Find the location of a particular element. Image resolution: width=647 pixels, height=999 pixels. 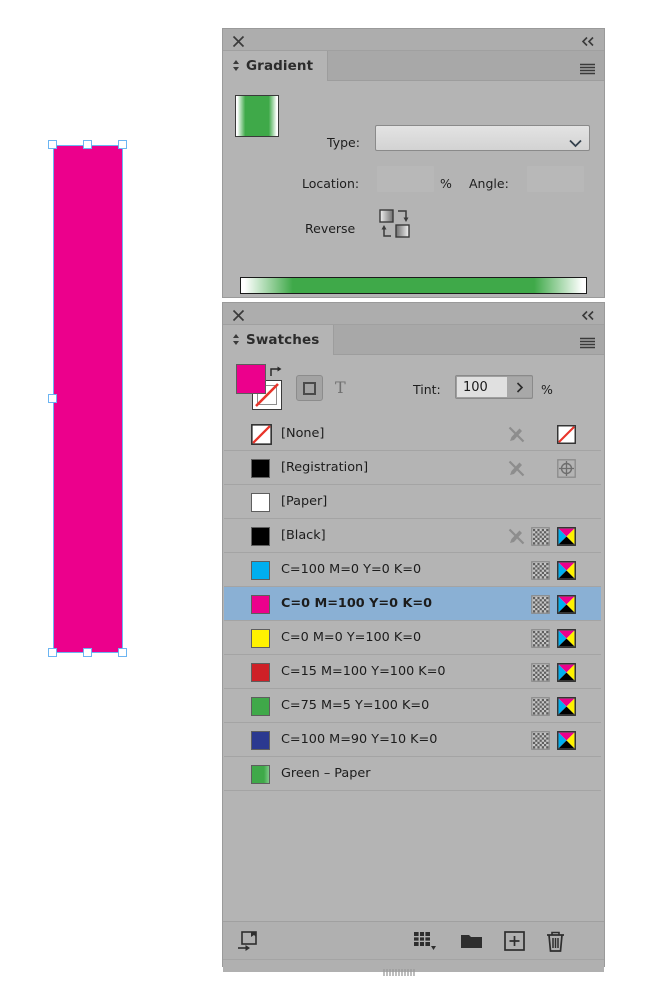

formatting-affects-container-button is located at coordinates (309, 388).